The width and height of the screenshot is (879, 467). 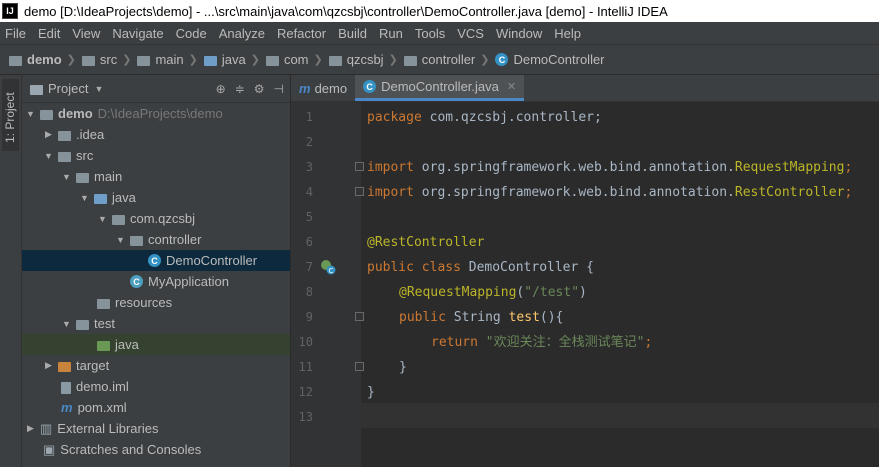 What do you see at coordinates (493, 292) in the screenshot?
I see `code-line-8: @RequestMapping("/test")` at bounding box center [493, 292].